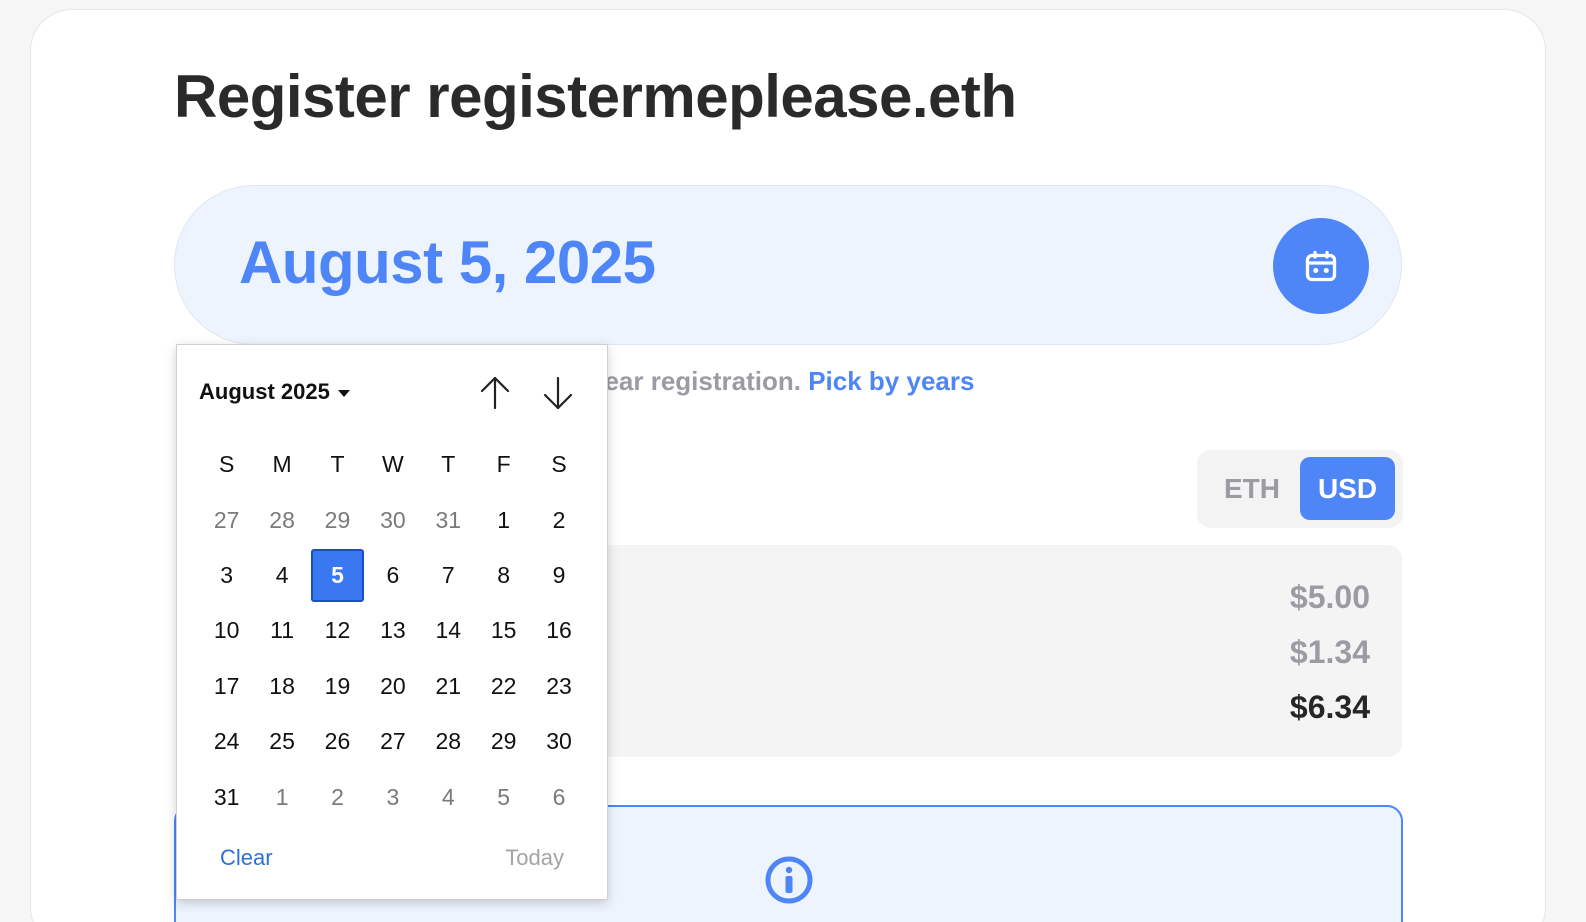 Image resolution: width=1586 pixels, height=922 pixels. What do you see at coordinates (558, 686) in the screenshot?
I see `calendar-day: 23` at bounding box center [558, 686].